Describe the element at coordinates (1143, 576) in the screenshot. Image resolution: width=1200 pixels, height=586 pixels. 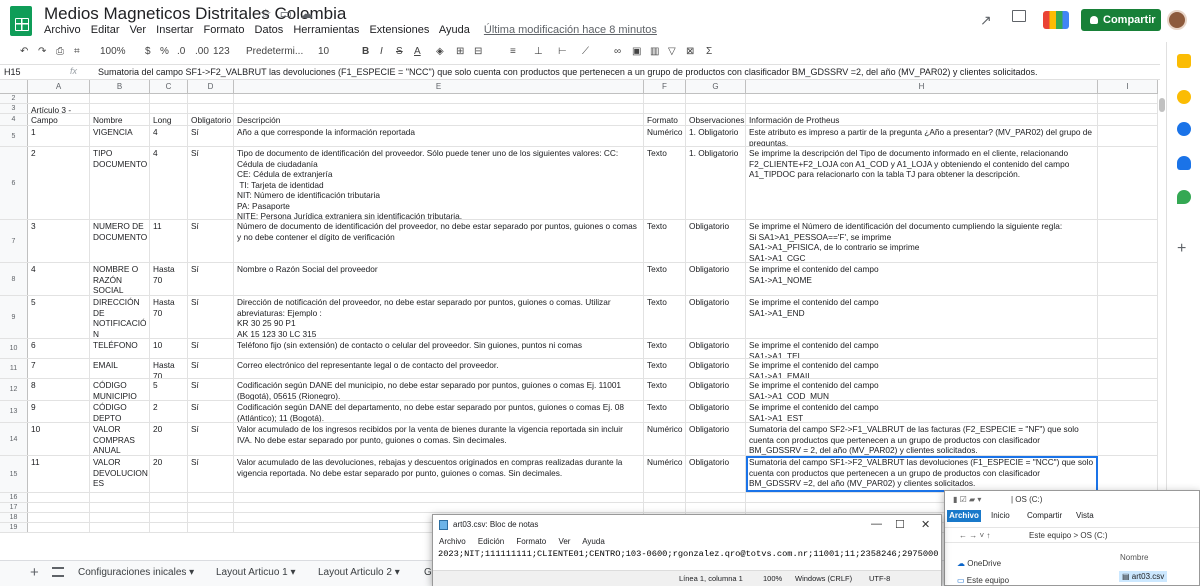
I see `file-item: ▤ art03.csv` at that location.